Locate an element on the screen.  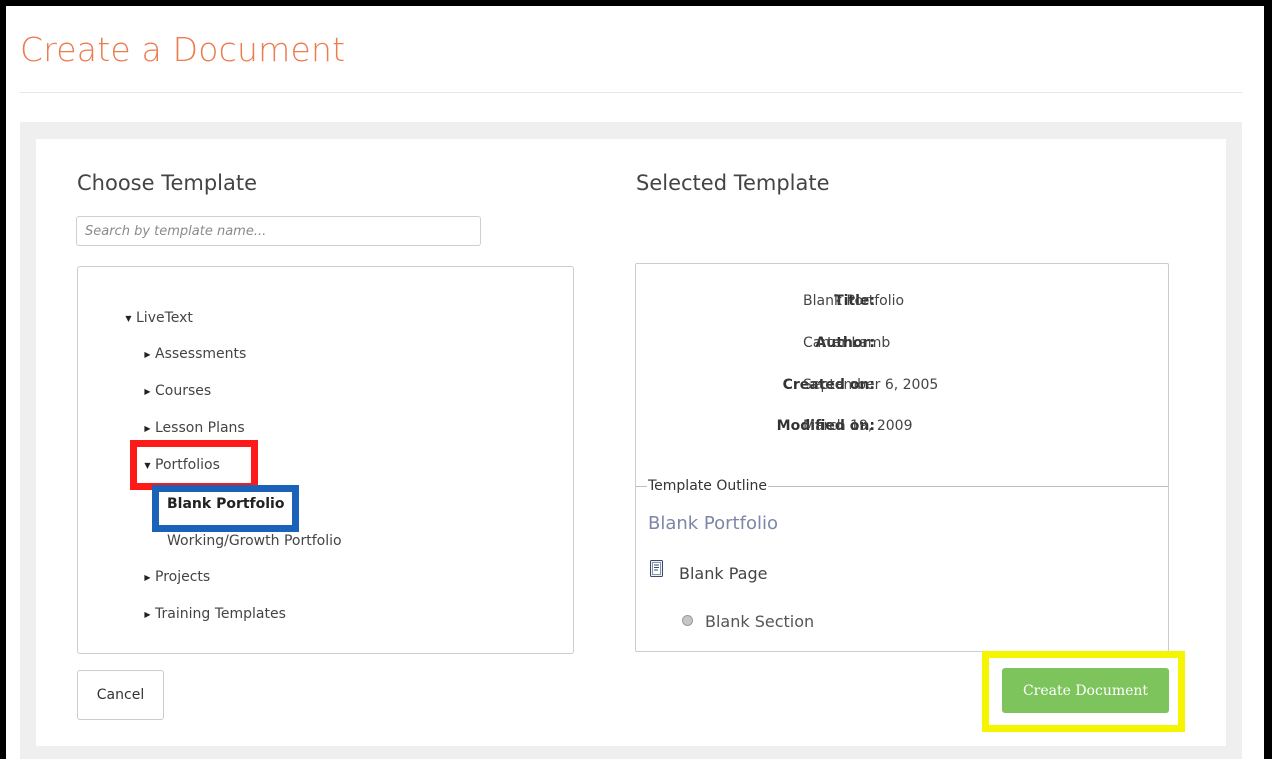
tree-node-training-templates: ▶ Training Templates is located at coordinates (214, 614).